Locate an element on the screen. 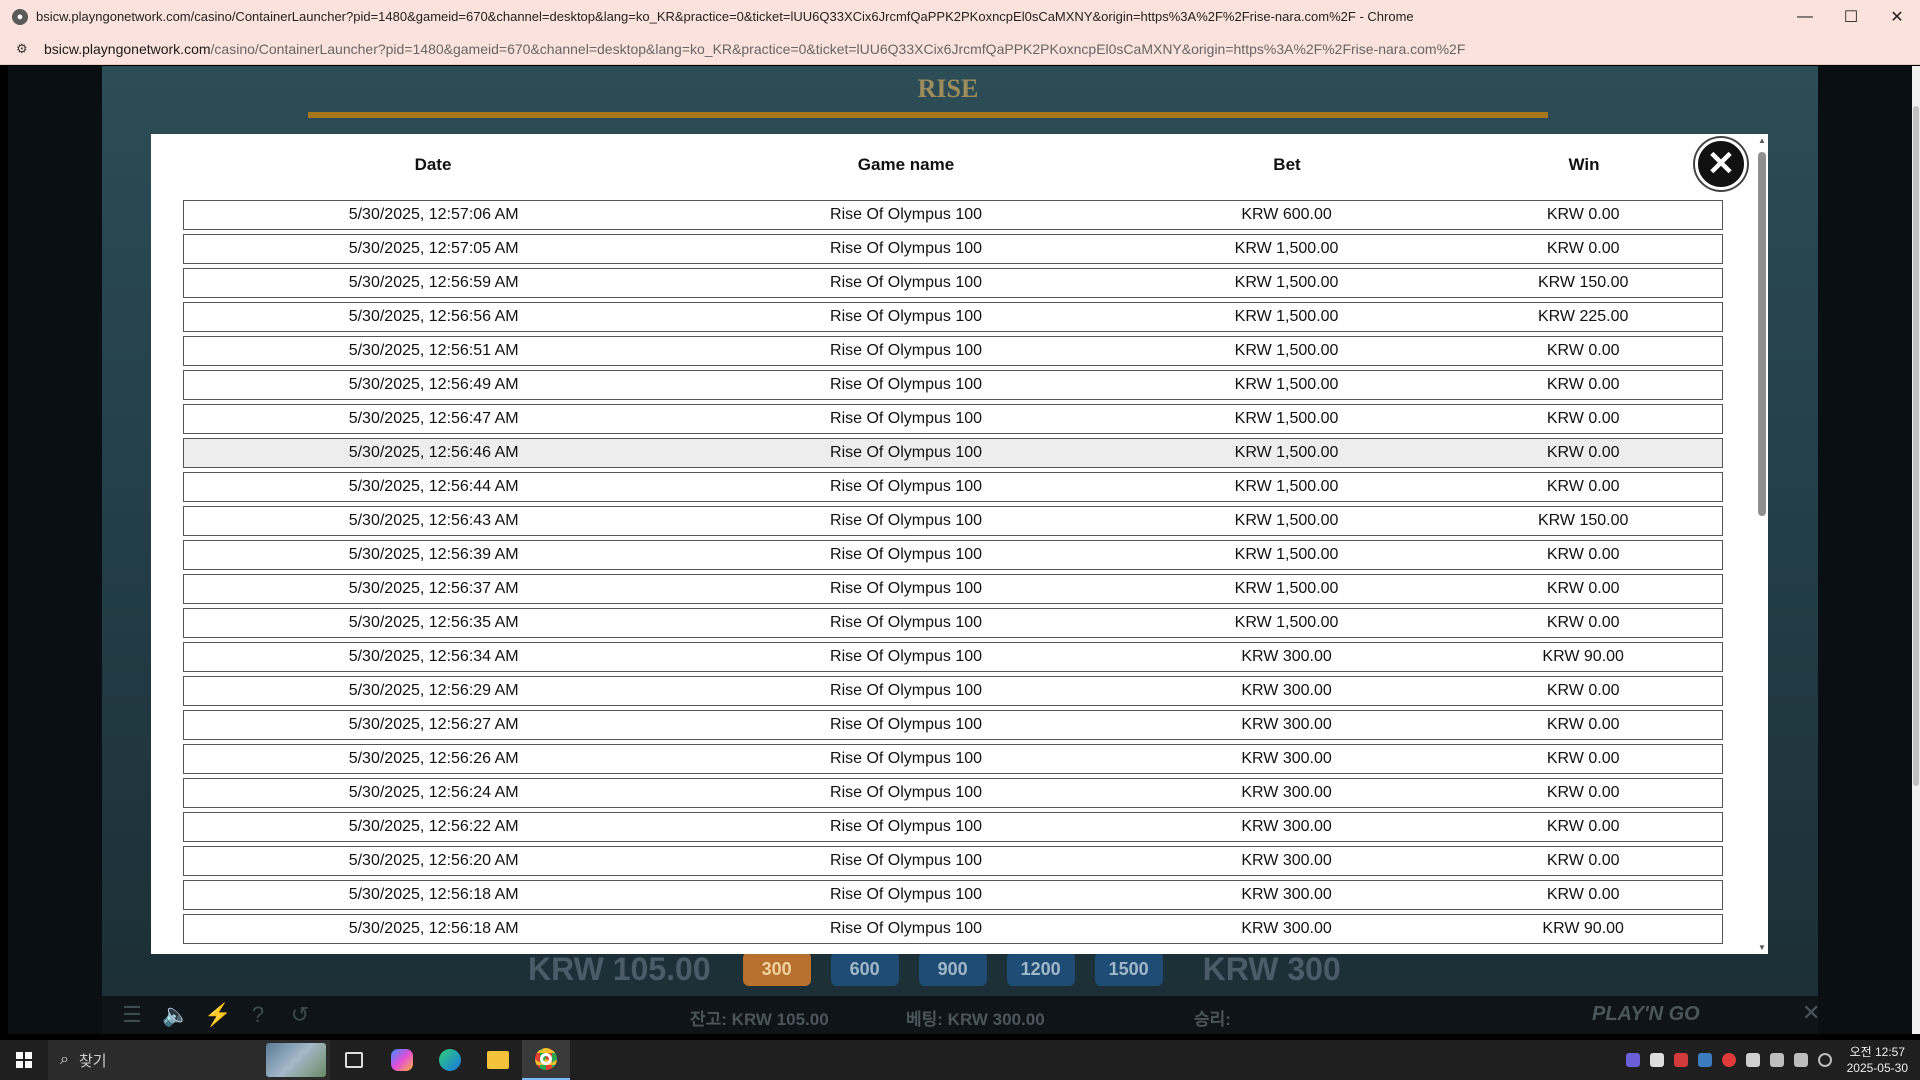 The image size is (1920, 1080). notification-icon is located at coordinates (1824, 1060).